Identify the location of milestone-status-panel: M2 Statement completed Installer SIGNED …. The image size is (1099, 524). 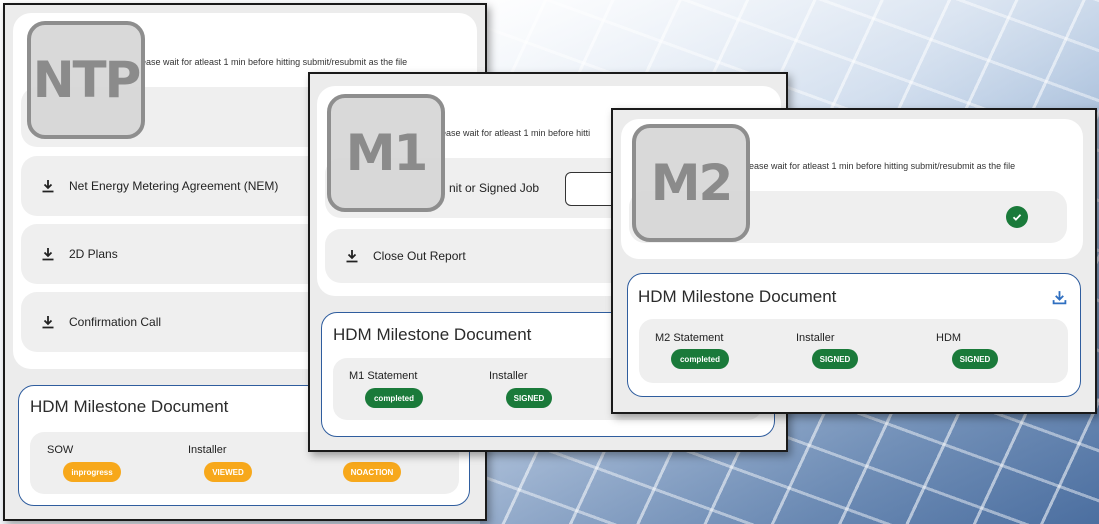
(853, 351).